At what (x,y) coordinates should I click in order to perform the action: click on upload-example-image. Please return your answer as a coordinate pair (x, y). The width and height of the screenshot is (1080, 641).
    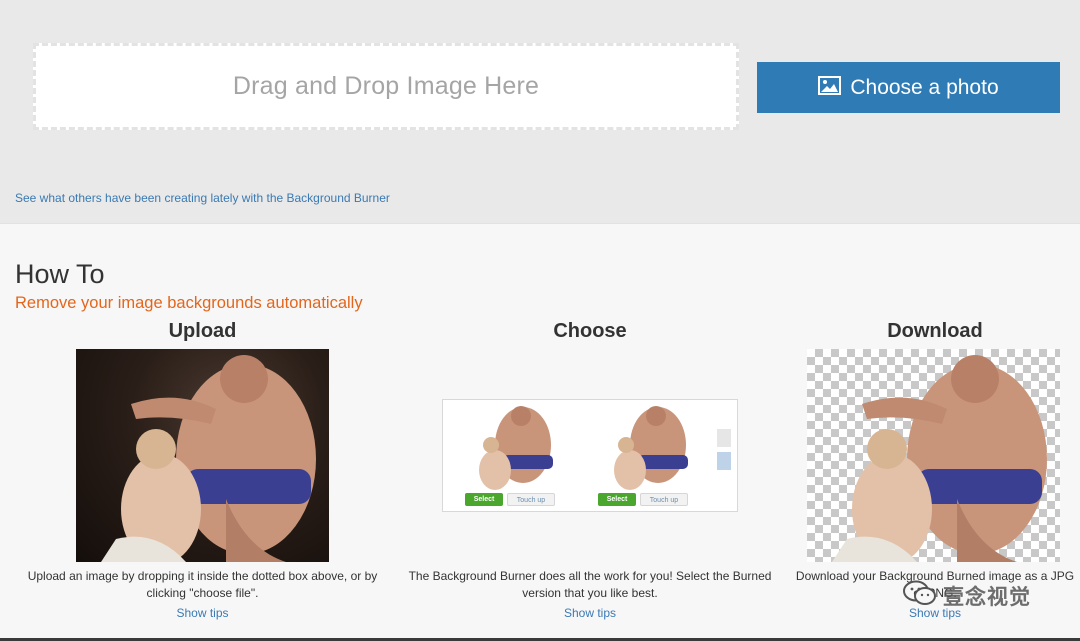
    Looking at the image, I should click on (202, 455).